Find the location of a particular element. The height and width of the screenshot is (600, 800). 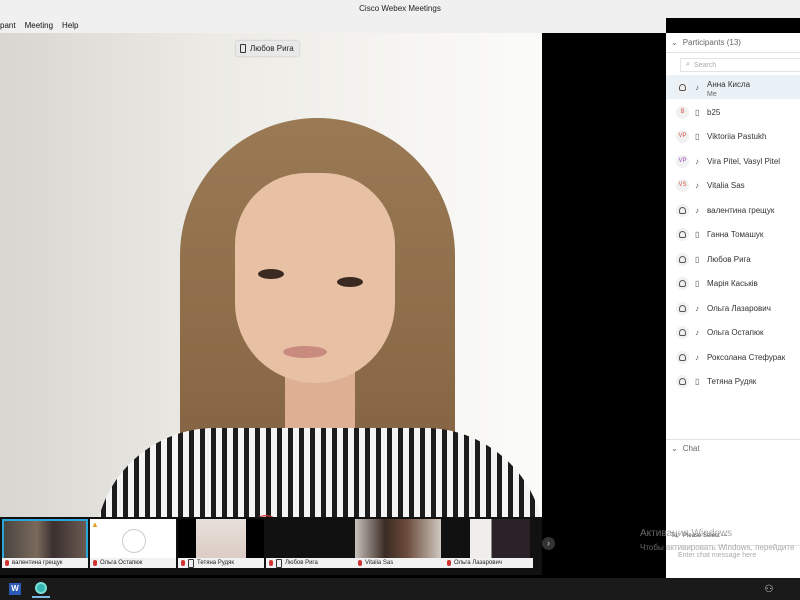

windows-taskbar: W ⚇ is located at coordinates (400, 589).